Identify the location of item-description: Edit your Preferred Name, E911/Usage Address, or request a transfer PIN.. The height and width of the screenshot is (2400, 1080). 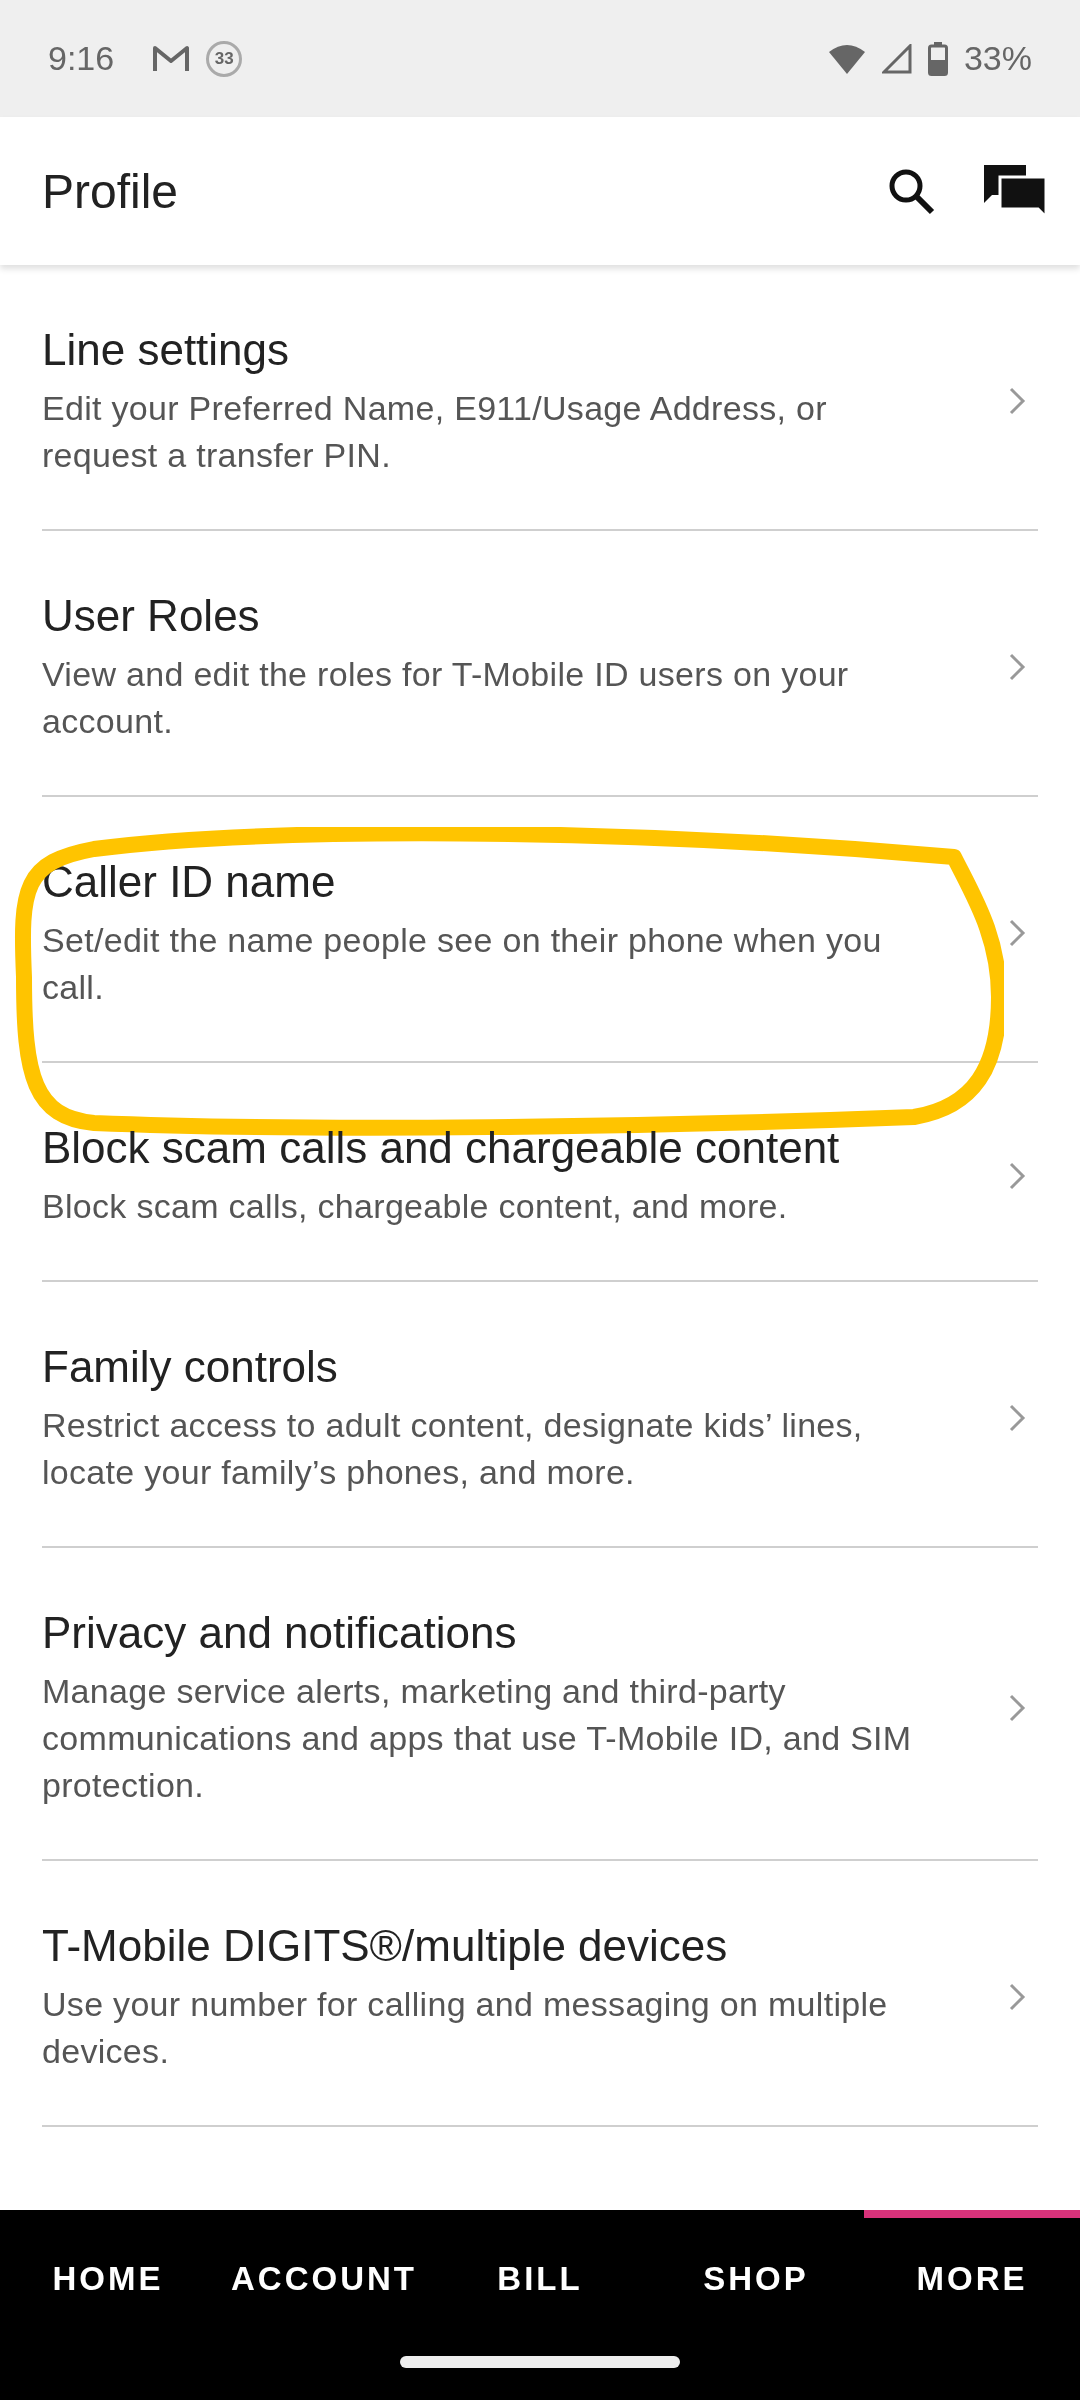
(435, 432).